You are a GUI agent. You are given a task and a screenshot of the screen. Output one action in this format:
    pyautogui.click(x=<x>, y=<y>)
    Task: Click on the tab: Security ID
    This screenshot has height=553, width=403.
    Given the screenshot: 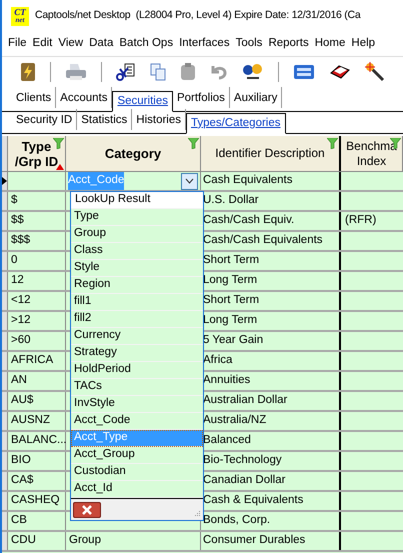 What is the action you would take?
    pyautogui.click(x=45, y=119)
    